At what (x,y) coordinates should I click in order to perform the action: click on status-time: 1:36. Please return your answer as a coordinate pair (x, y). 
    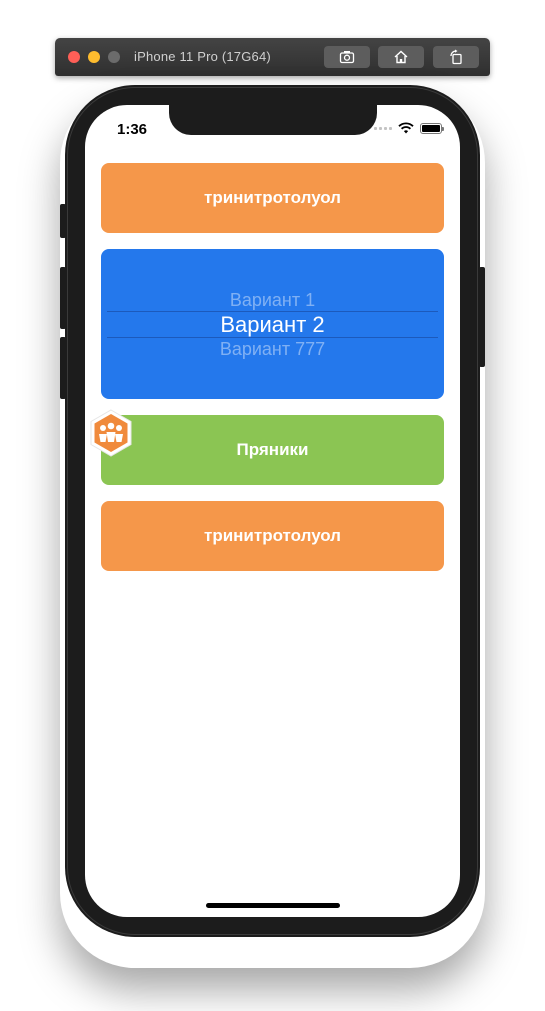
    Looking at the image, I should click on (132, 129).